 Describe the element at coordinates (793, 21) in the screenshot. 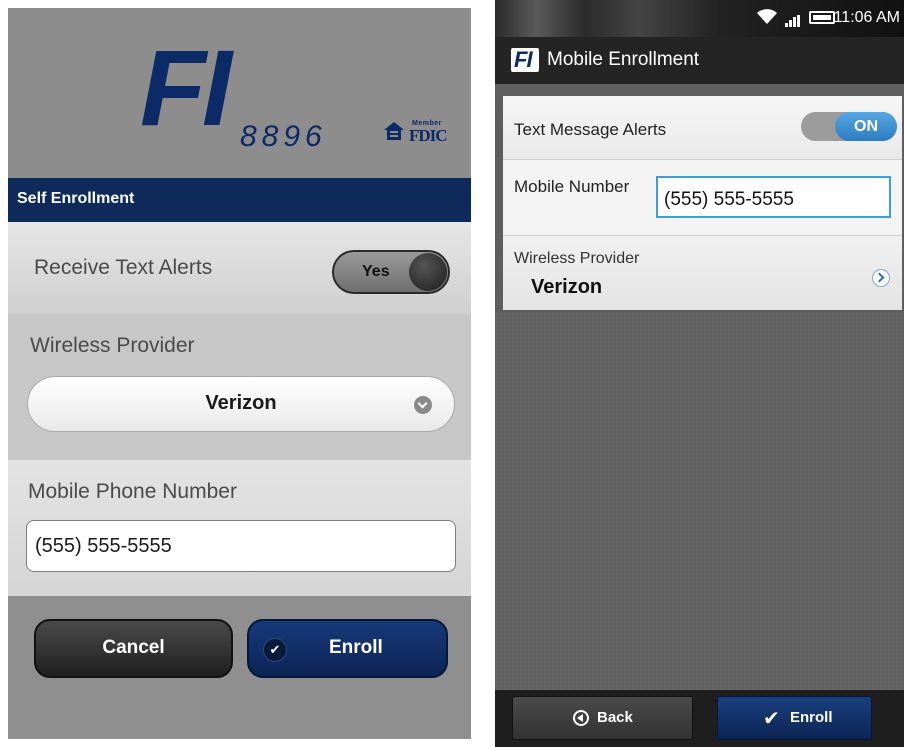

I see `signal-icon` at that location.